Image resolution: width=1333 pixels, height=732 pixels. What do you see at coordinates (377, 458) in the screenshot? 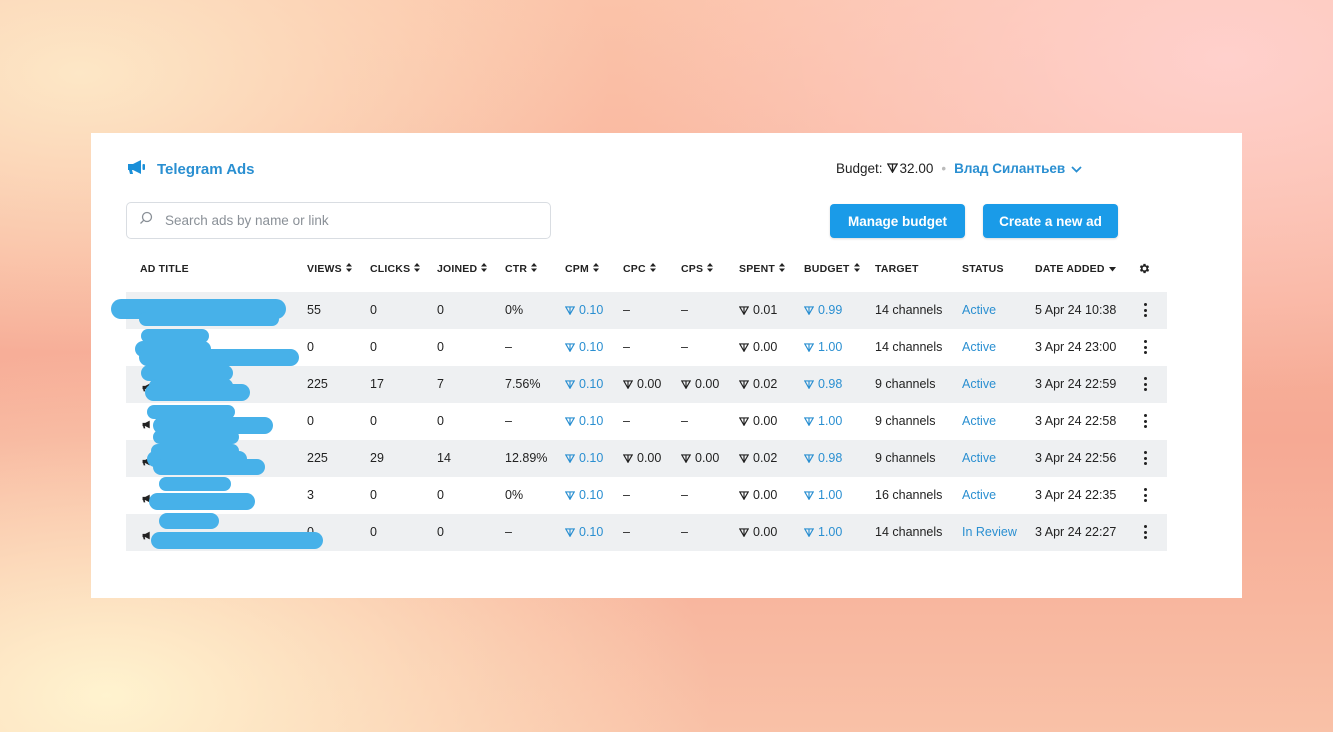
I see `cell-clicks: 29` at bounding box center [377, 458].